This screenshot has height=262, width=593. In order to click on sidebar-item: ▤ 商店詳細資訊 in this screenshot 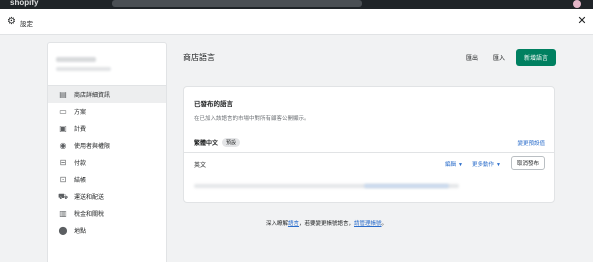, I will do `click(107, 94)`.